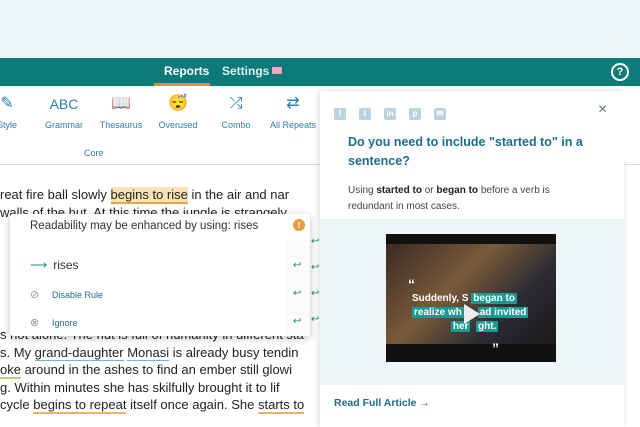  What do you see at coordinates (320, 72) in the screenshot?
I see `nav-bar: Reports Settings ?` at bounding box center [320, 72].